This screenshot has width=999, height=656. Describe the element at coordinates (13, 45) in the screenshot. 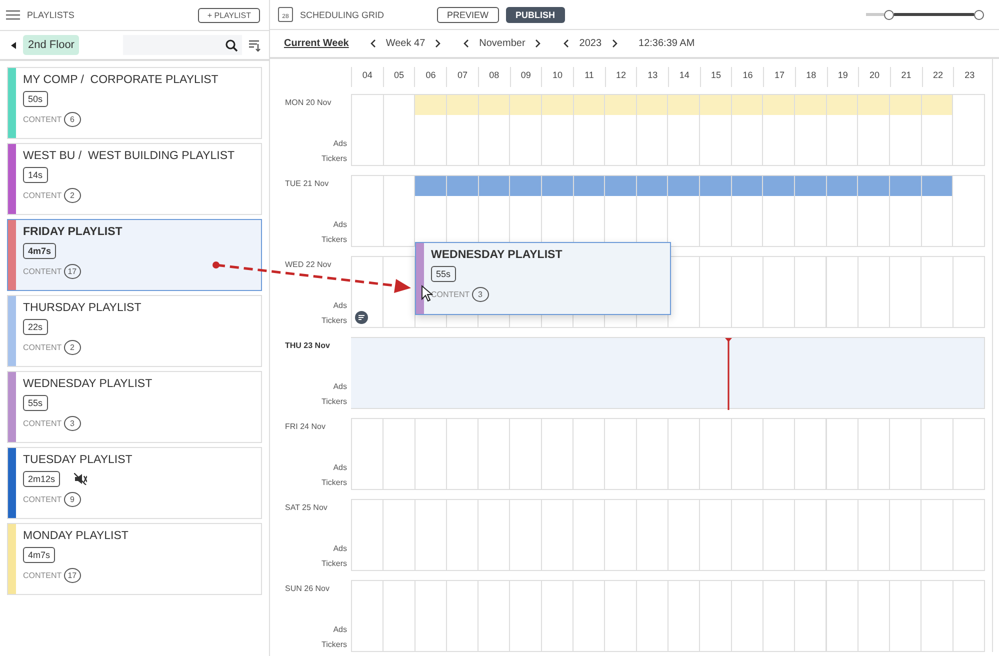

I see `back-icon` at that location.